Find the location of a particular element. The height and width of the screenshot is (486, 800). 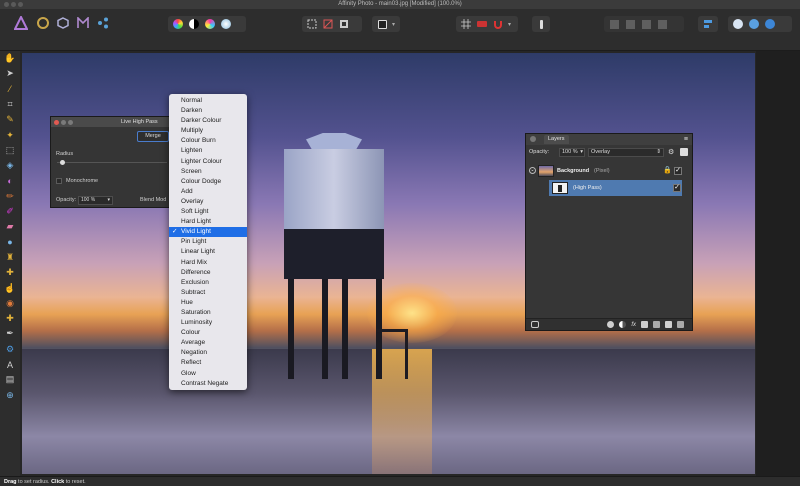

adjustment-icon is located at coordinates (623, 324).